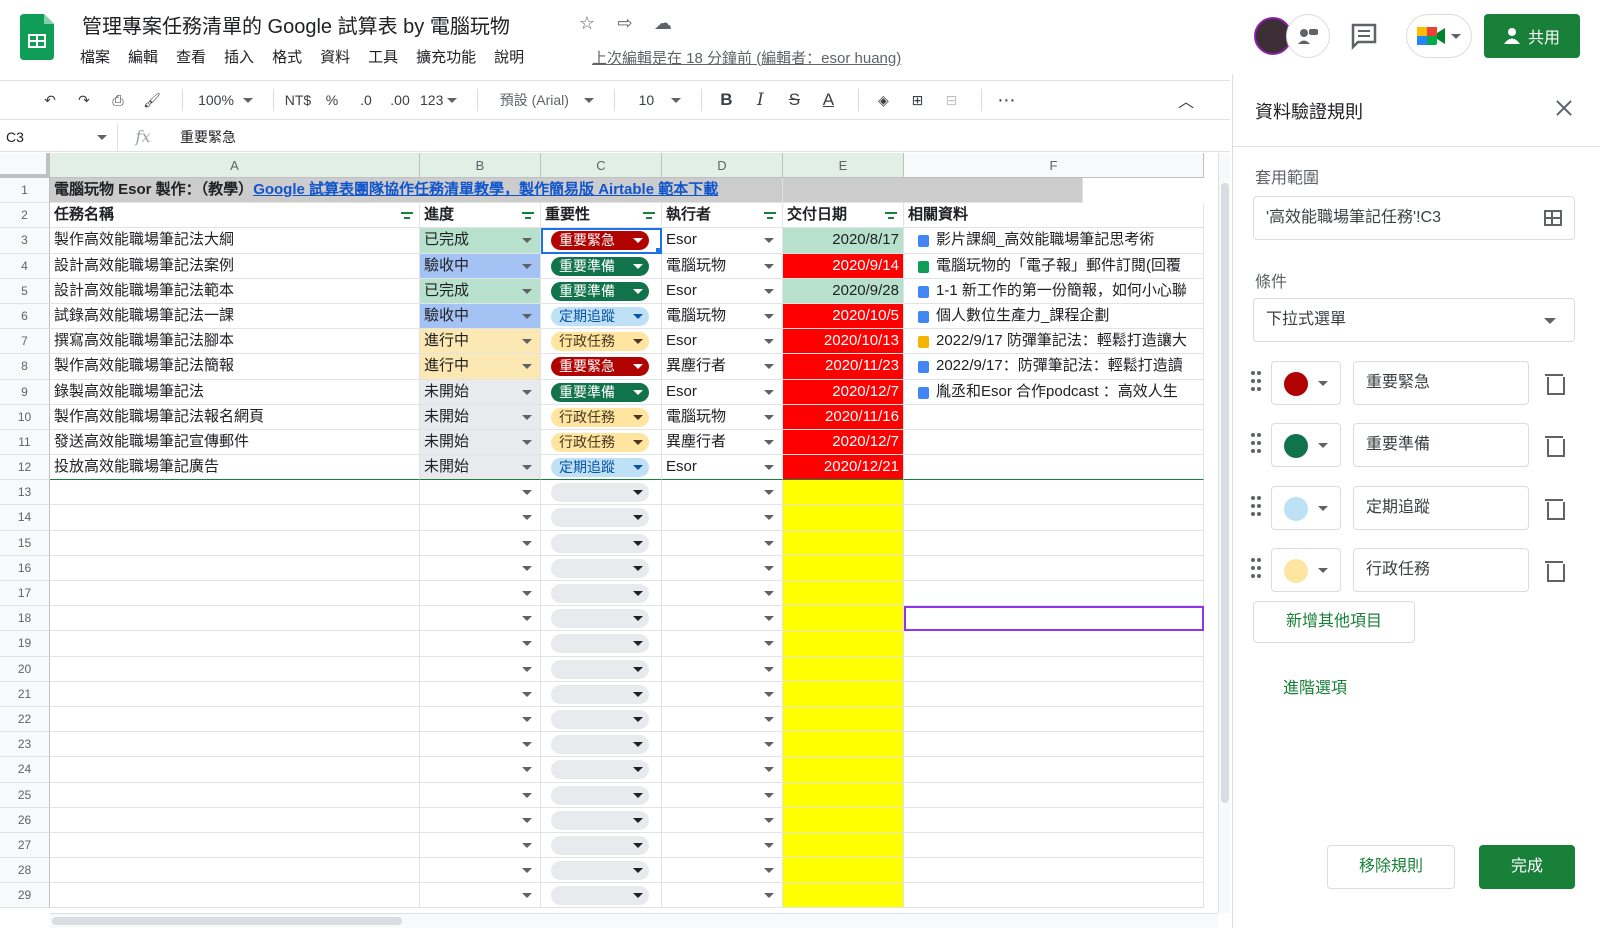 This screenshot has height=928, width=1600. I want to click on document-title: 管理專案任務清單的 Google 試算表 by 電腦玩物, so click(296, 24).